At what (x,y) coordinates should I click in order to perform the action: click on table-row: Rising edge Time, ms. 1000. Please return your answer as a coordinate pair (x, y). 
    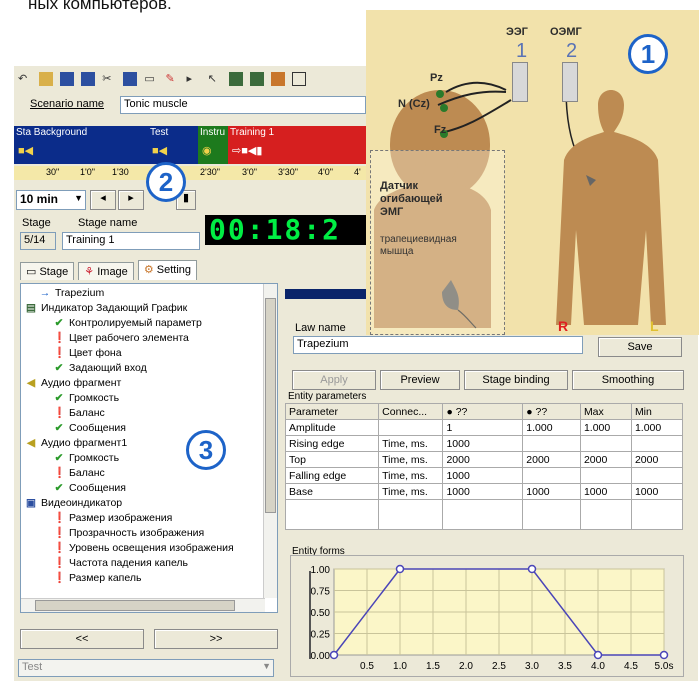
    Looking at the image, I should click on (484, 443).